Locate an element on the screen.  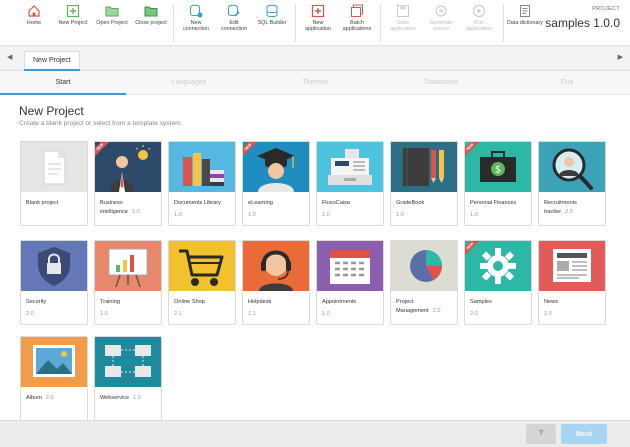
new-connection-button: New connection is located at coordinates (196, 24).